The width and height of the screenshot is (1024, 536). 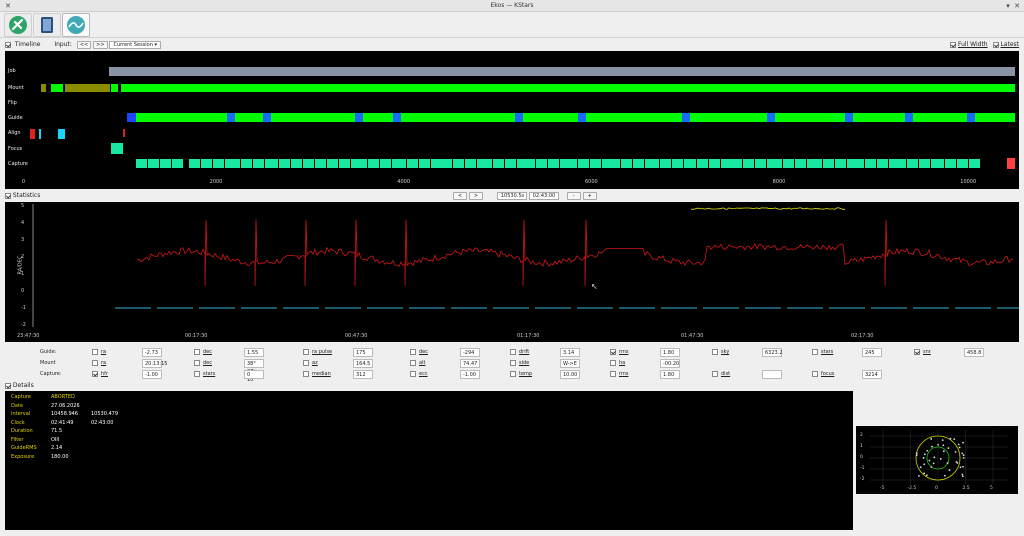 What do you see at coordinates (575, 252) in the screenshot?
I see `guide-rms-line` at bounding box center [575, 252].